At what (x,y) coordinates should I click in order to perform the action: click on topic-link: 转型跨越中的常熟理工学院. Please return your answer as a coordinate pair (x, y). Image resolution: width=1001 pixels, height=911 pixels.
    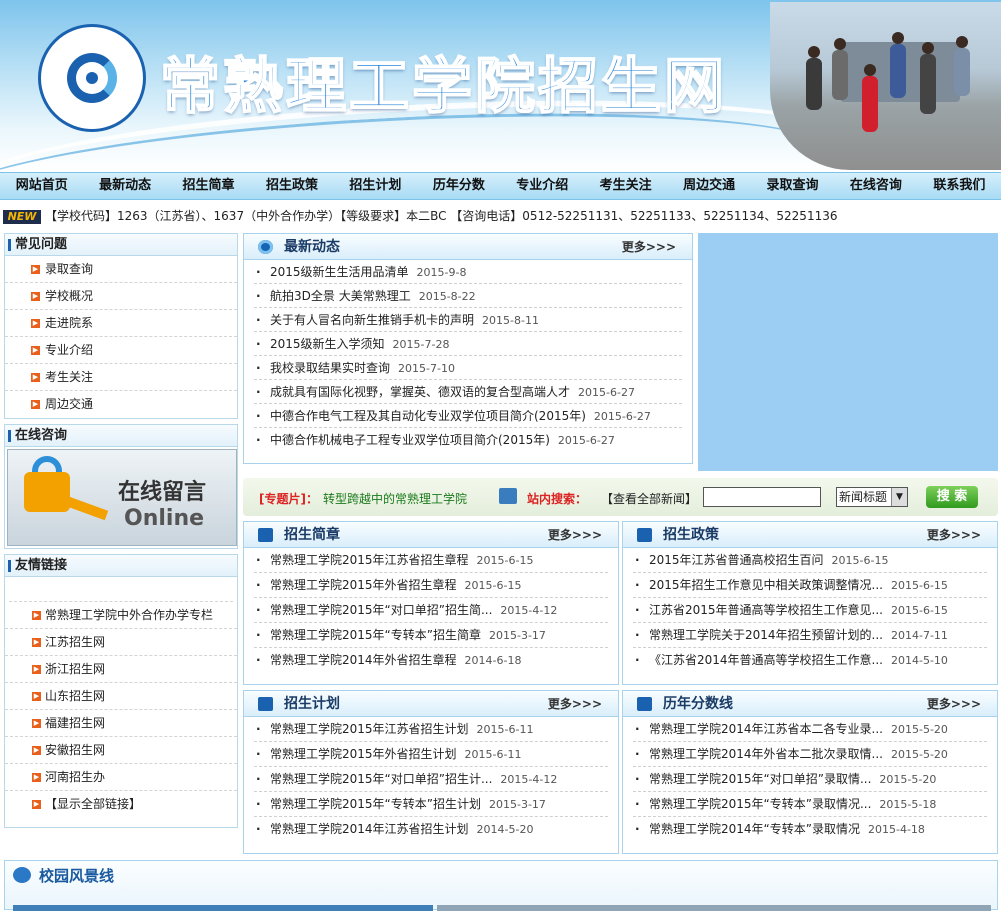
    Looking at the image, I should click on (395, 498).